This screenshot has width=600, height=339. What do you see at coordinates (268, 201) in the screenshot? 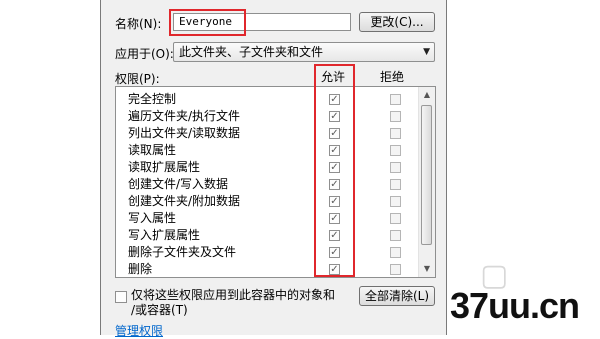
I see `permission-row: 创建文件夹/附加数据 ✓` at bounding box center [268, 201].